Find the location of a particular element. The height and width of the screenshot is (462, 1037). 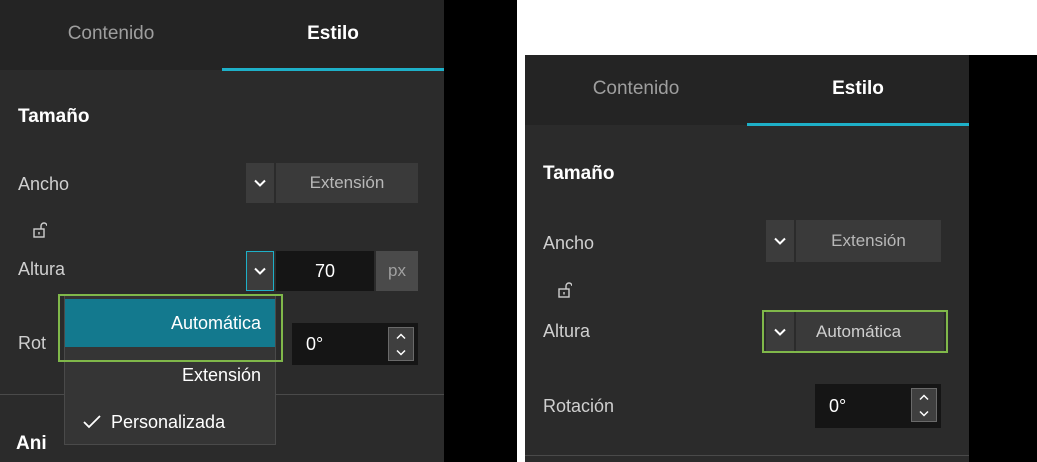

height-value-input: 70 is located at coordinates (325, 271).